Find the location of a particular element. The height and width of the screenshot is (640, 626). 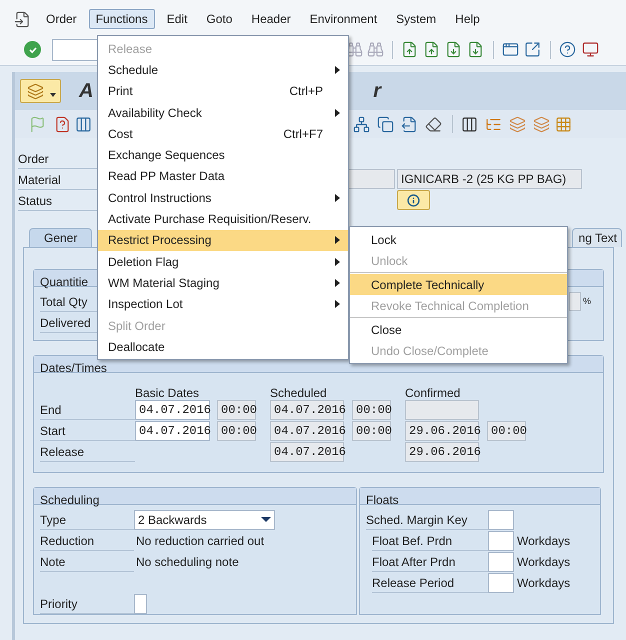

menu-item: Exchange Sequences is located at coordinates (223, 155).